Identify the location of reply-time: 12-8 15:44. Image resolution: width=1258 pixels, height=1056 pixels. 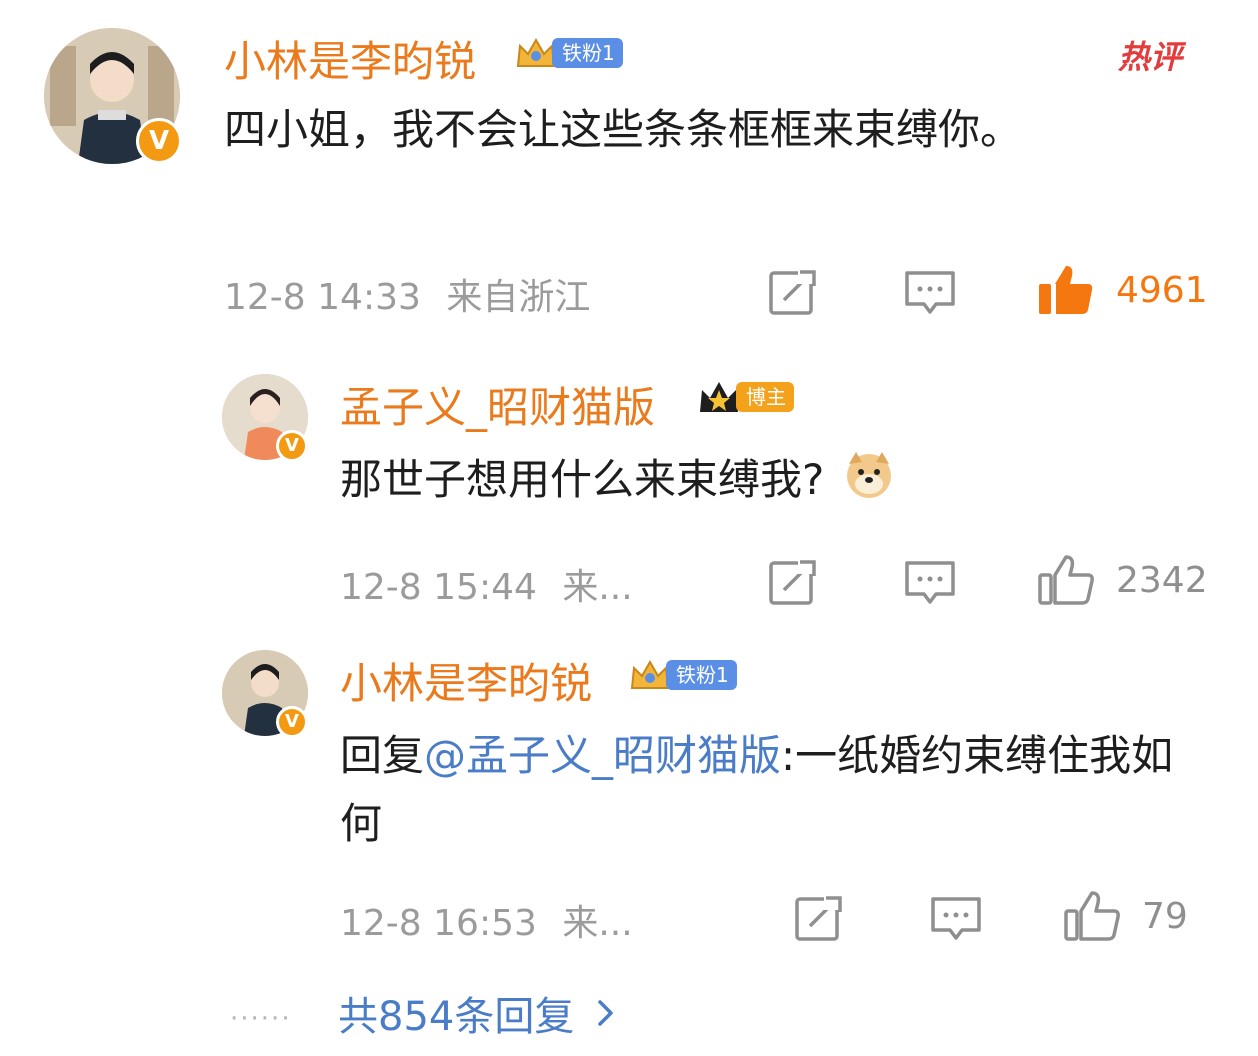
(438, 587).